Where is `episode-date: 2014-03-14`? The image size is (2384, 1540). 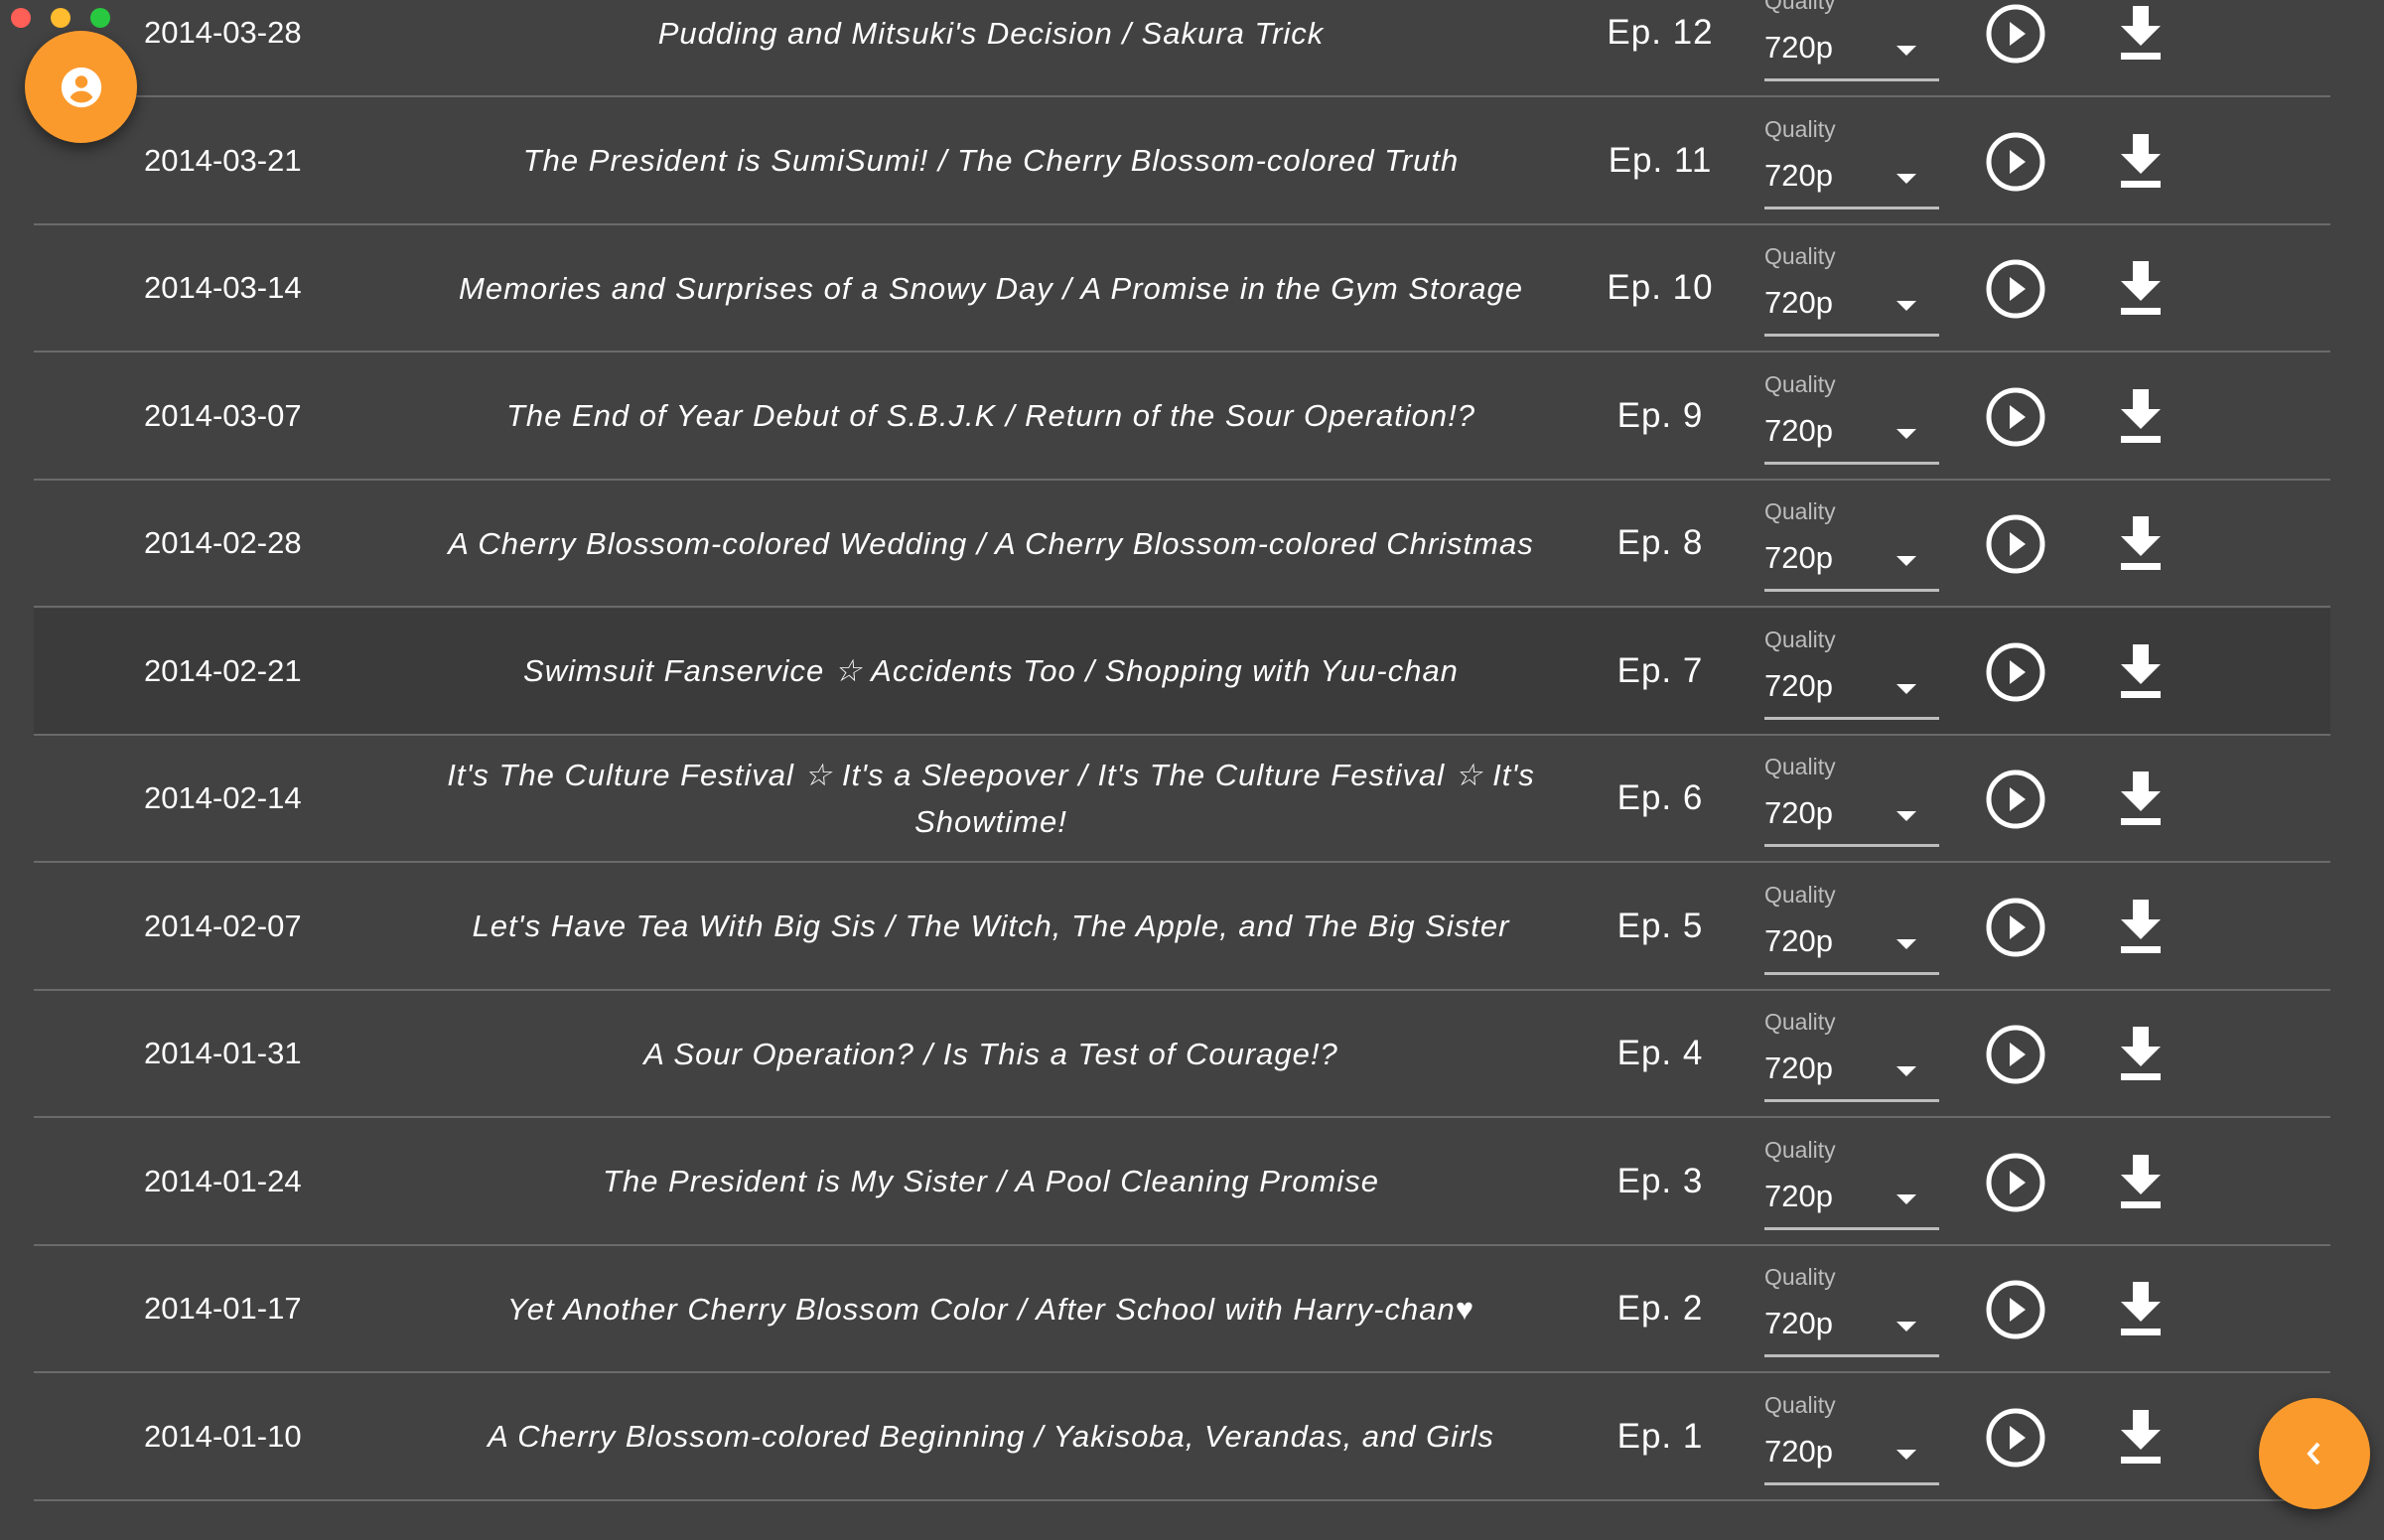 episode-date: 2014-03-14 is located at coordinates (223, 287).